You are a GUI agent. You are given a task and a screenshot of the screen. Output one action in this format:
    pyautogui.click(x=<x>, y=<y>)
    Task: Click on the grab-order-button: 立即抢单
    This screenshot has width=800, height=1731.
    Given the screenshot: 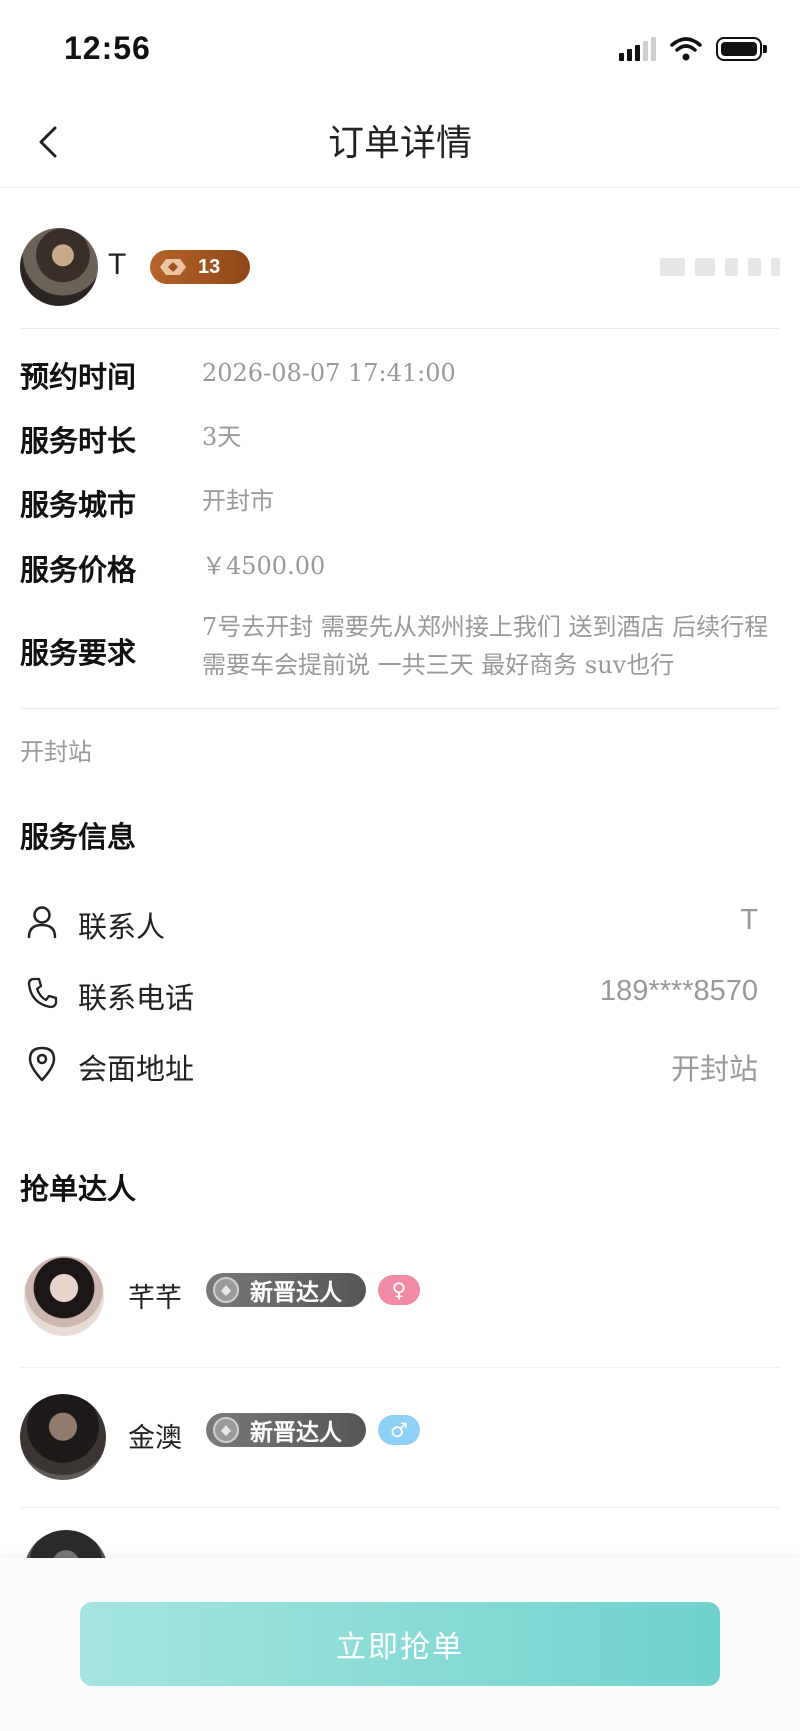 What is the action you would take?
    pyautogui.click(x=400, y=1644)
    